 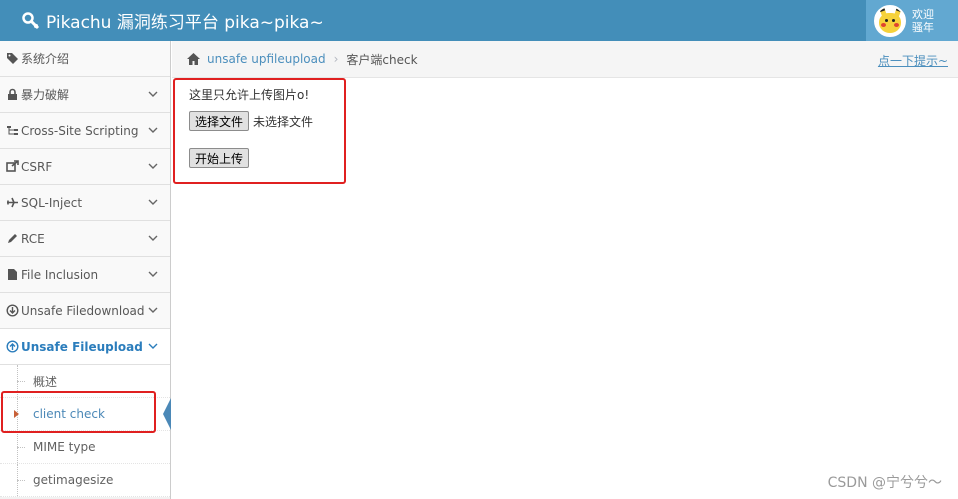 I want to click on sidebar-item-label: Unsafe Filedownload, so click(x=83, y=310).